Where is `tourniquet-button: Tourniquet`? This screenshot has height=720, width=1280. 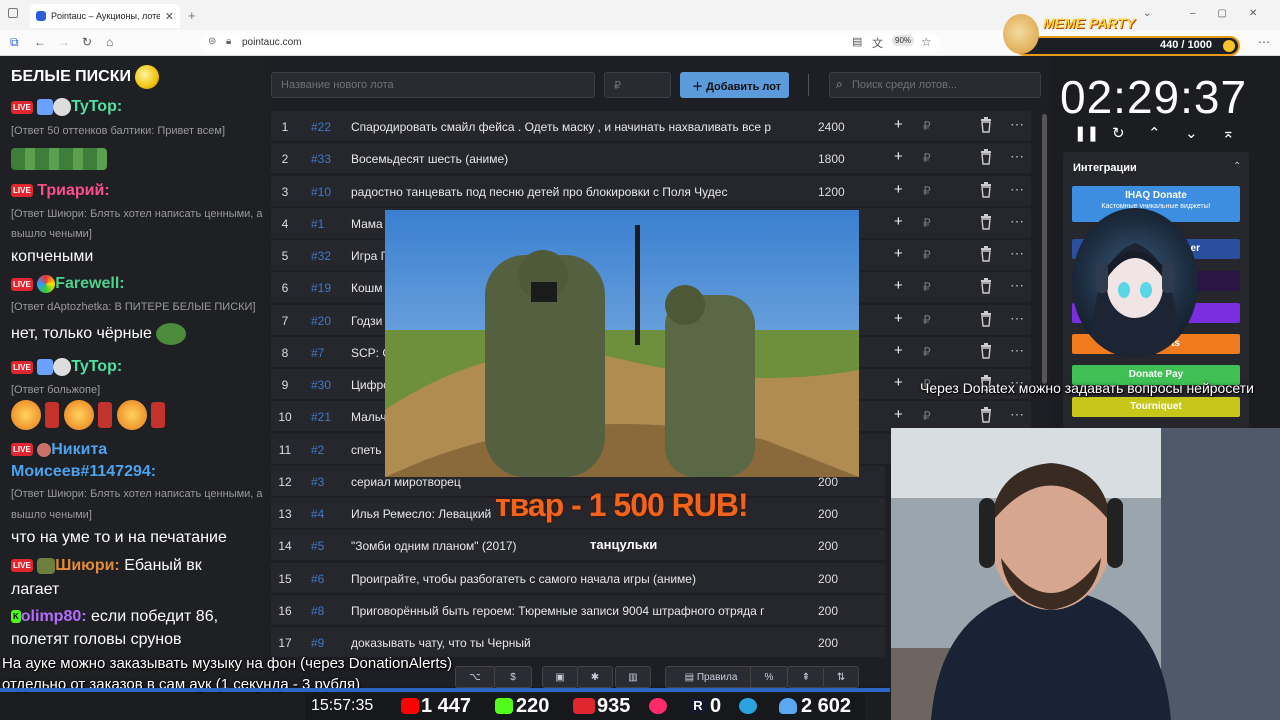
tourniquet-button: Tourniquet is located at coordinates (1156, 407).